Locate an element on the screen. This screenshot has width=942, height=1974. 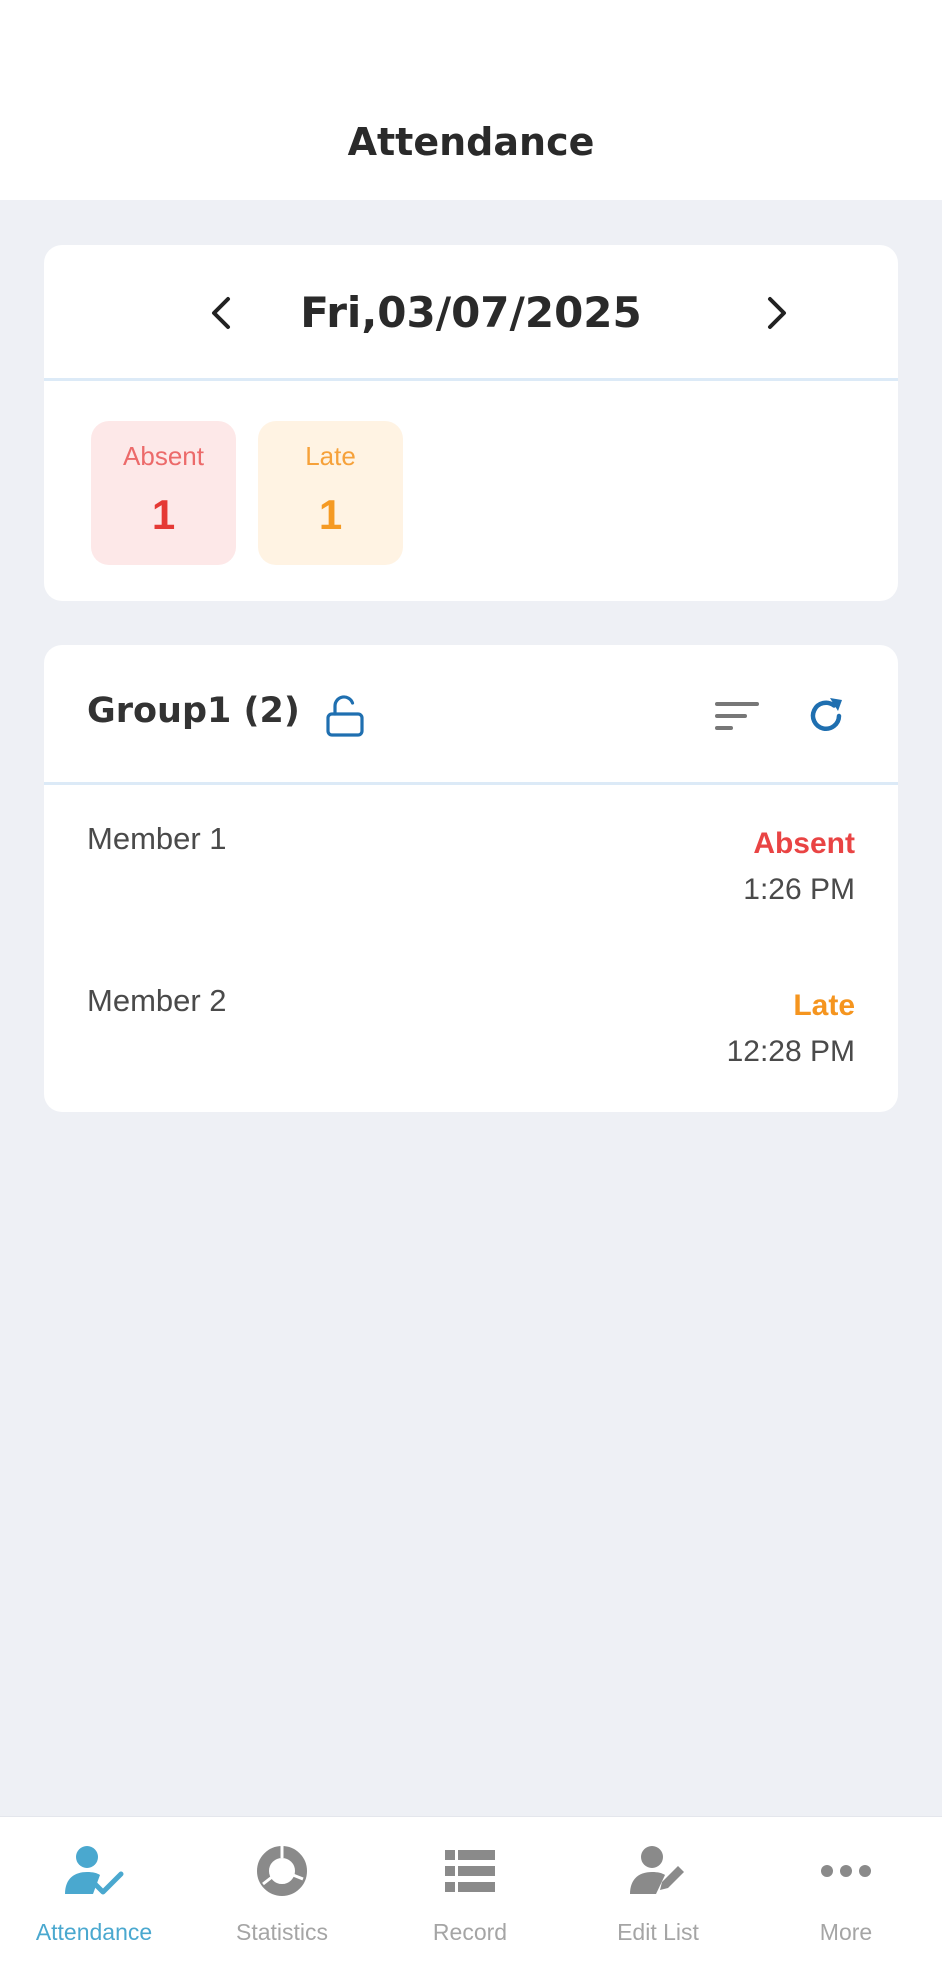
list-icon is located at coordinates (470, 1871).